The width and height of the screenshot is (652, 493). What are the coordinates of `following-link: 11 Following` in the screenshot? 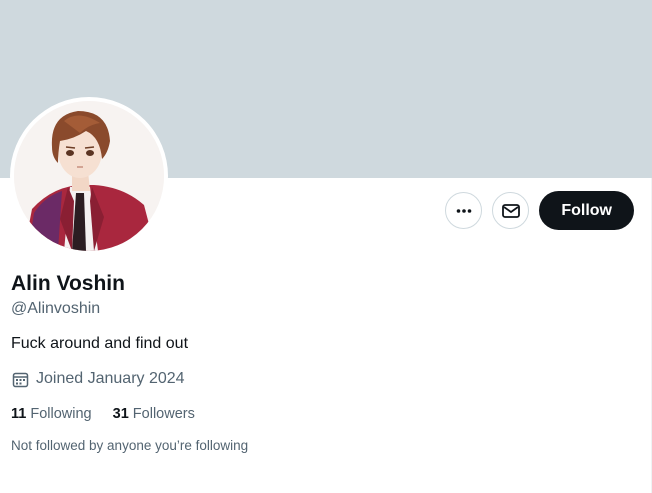 It's located at (51, 414).